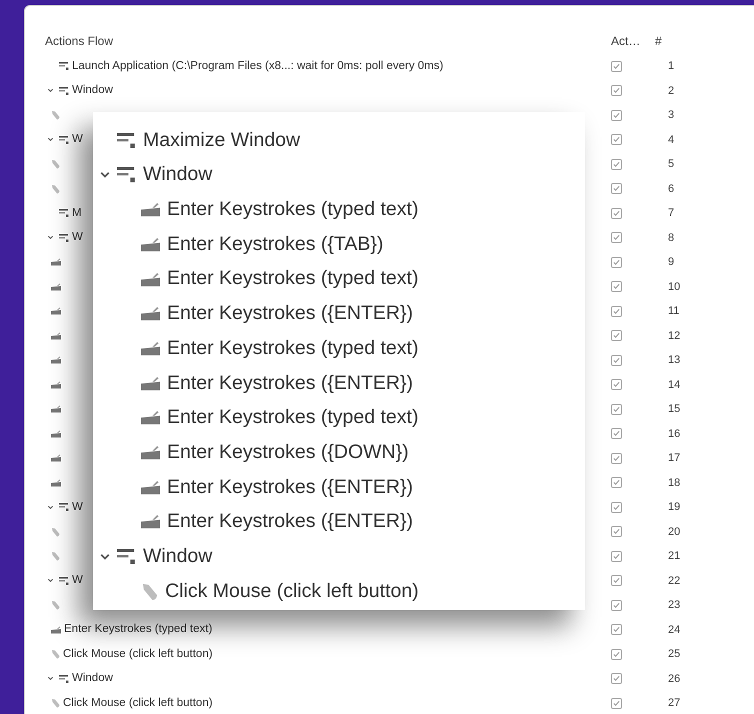  Describe the element at coordinates (77, 213) in the screenshot. I see `action-label: M` at that location.